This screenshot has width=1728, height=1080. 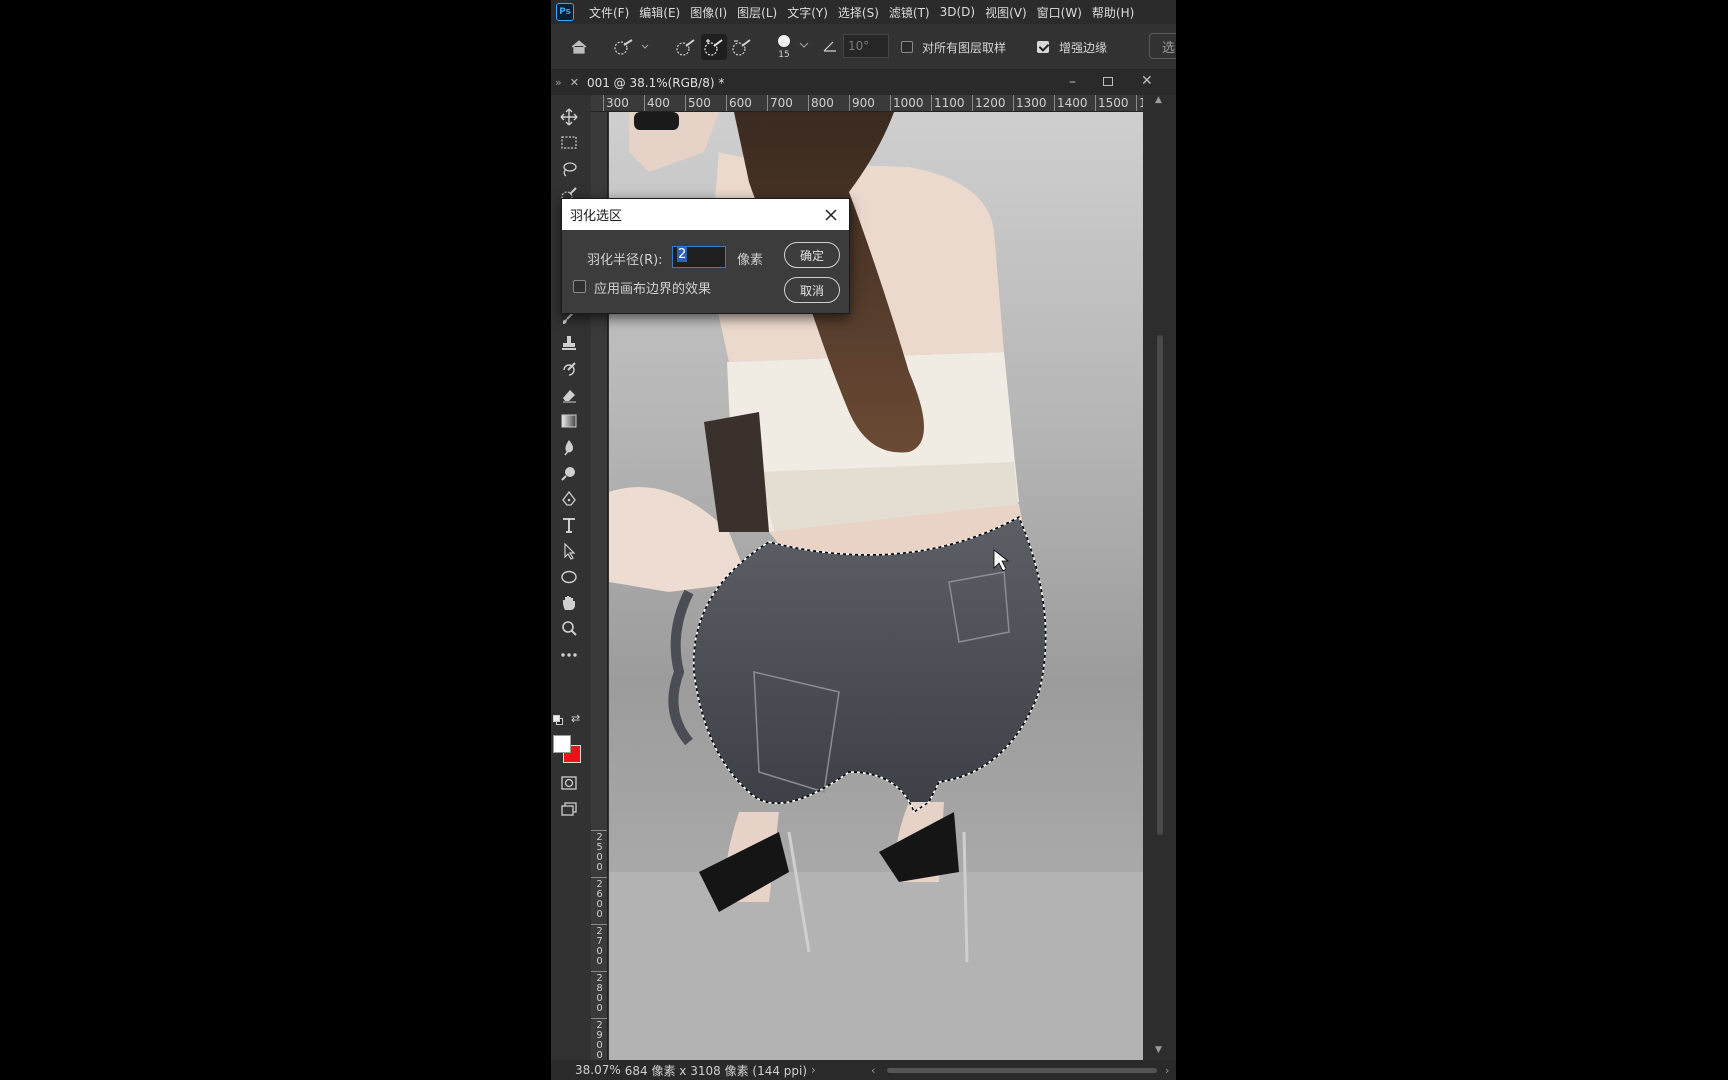 What do you see at coordinates (858, 12) in the screenshot?
I see `menu-select: 选择(S)` at bounding box center [858, 12].